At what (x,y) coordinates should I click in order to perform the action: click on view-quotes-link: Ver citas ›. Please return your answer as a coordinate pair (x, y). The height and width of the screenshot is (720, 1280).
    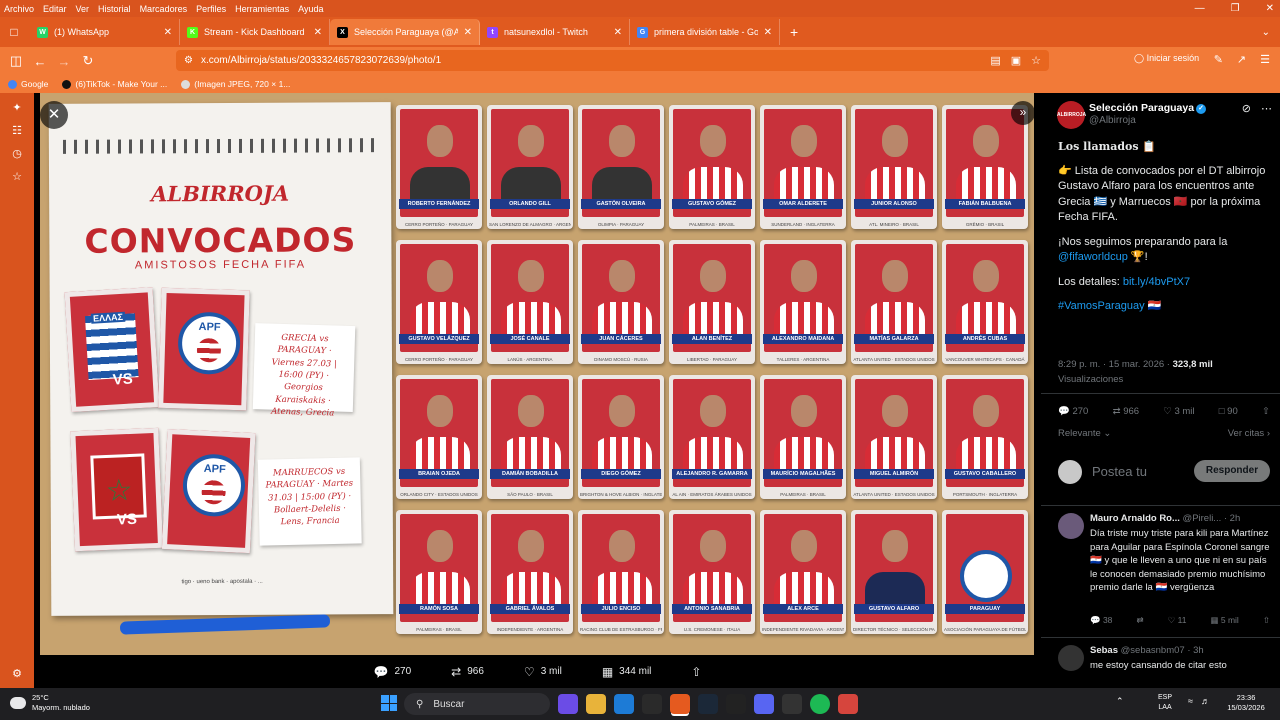
    Looking at the image, I should click on (1249, 433).